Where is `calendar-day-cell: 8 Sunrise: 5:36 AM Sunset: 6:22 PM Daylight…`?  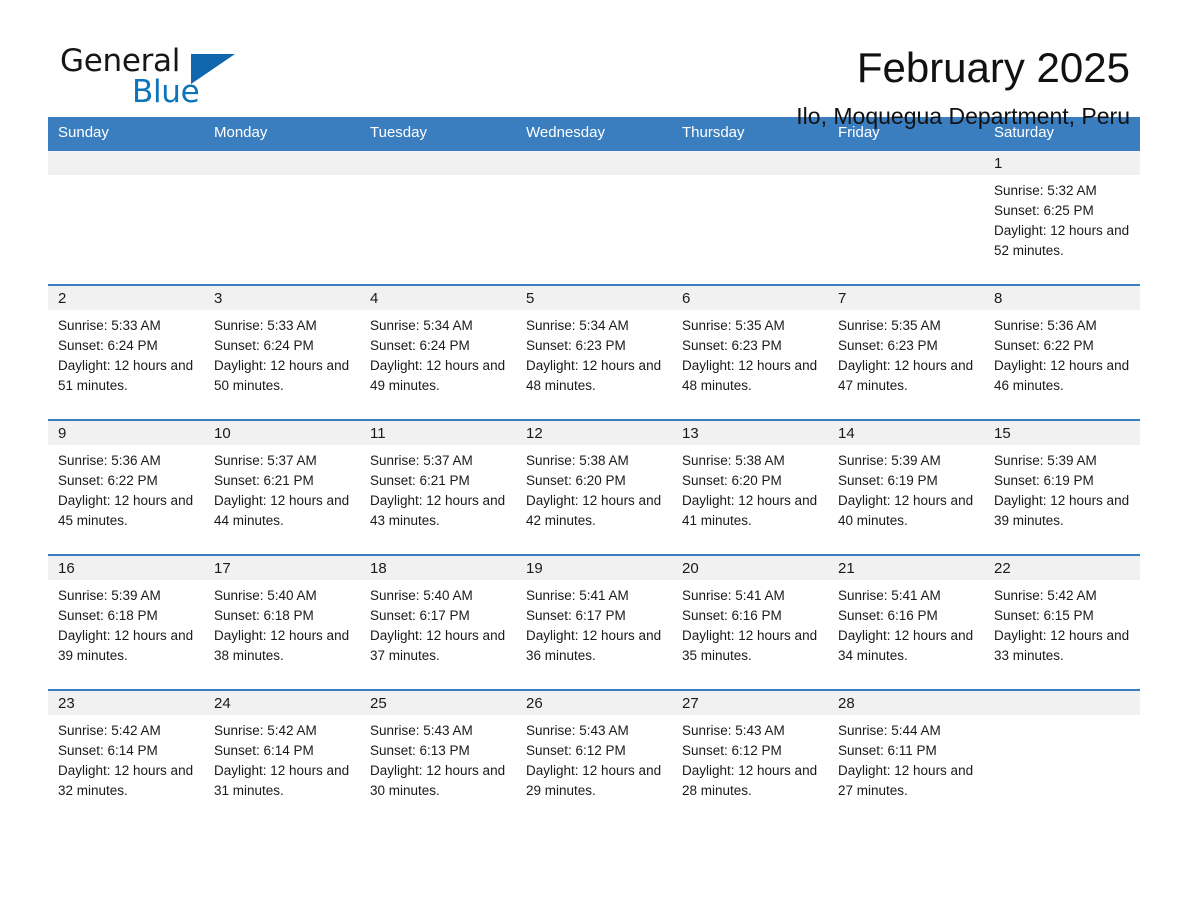
calendar-day-cell: 8 Sunrise: 5:36 AM Sunset: 6:22 PM Daylight… is located at coordinates (1062, 352).